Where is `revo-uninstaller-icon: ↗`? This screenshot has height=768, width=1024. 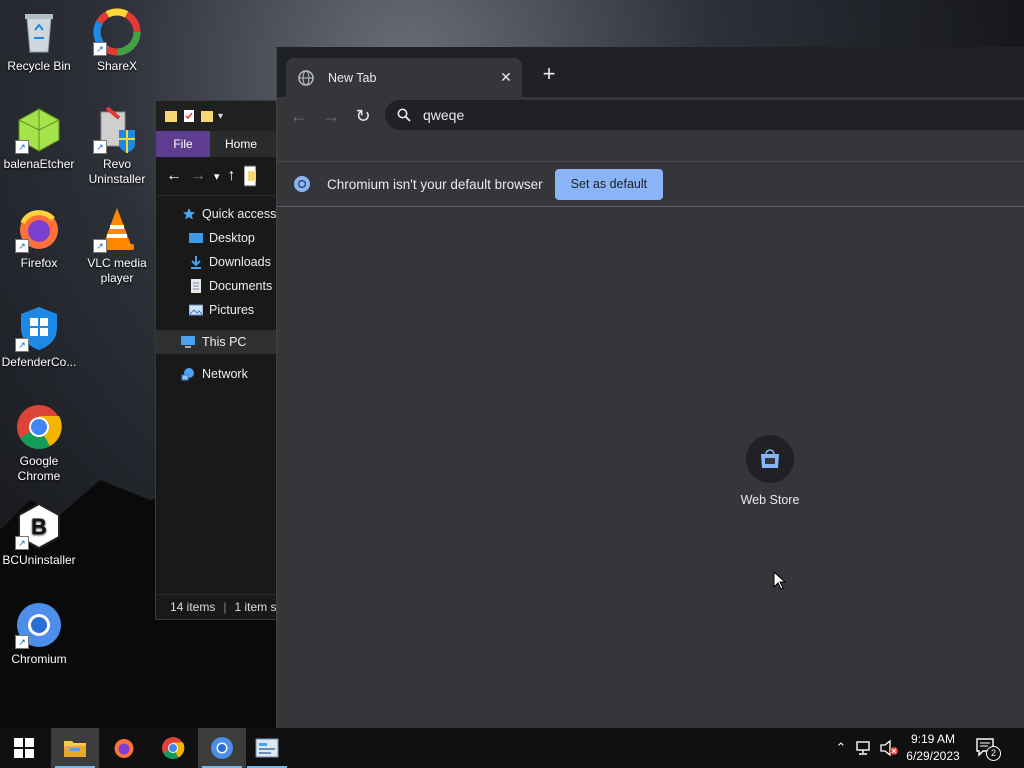
revo-uninstaller-icon: ↗ is located at coordinates (117, 130).